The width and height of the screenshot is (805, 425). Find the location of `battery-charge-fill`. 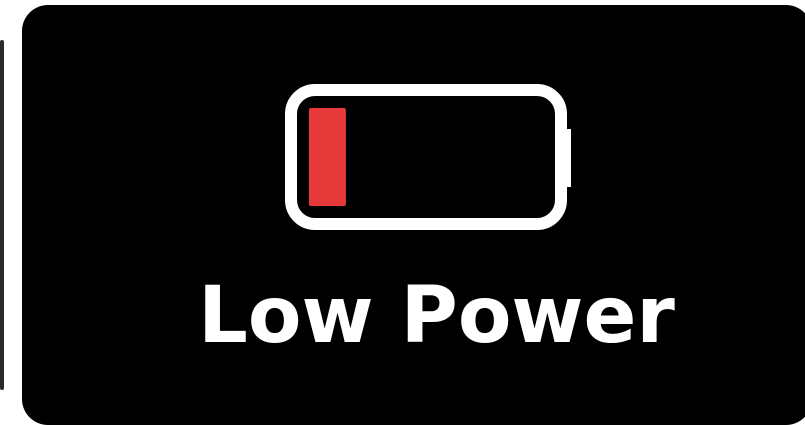

battery-charge-fill is located at coordinates (327, 157).